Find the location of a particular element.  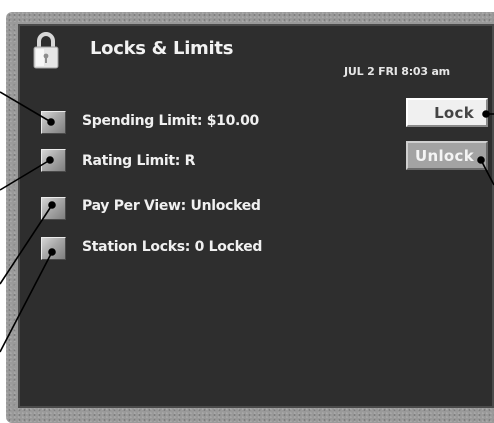

spending-limit-label: Spending Limit: $10.00 is located at coordinates (170, 121).